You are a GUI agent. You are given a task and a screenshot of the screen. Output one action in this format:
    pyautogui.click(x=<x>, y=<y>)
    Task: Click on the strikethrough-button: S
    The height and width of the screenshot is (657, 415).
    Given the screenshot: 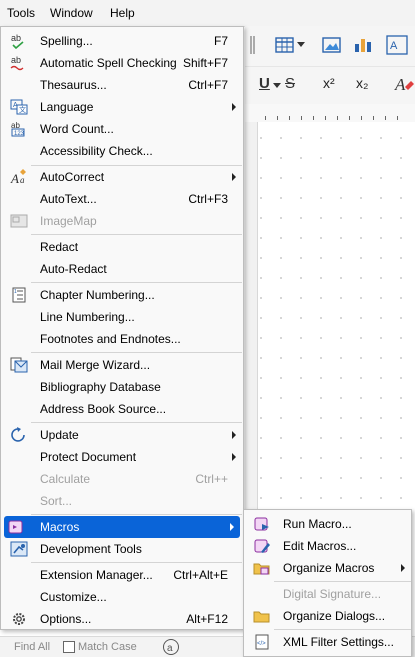 What is the action you would take?
    pyautogui.click(x=290, y=83)
    